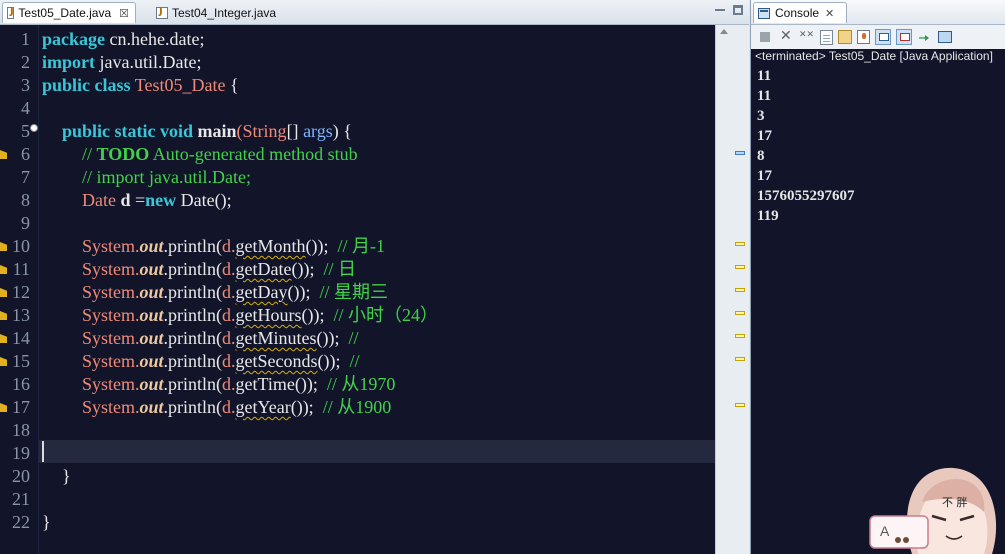  Describe the element at coordinates (724, 289) in the screenshot. I see `vertical-scrollbar` at that location.